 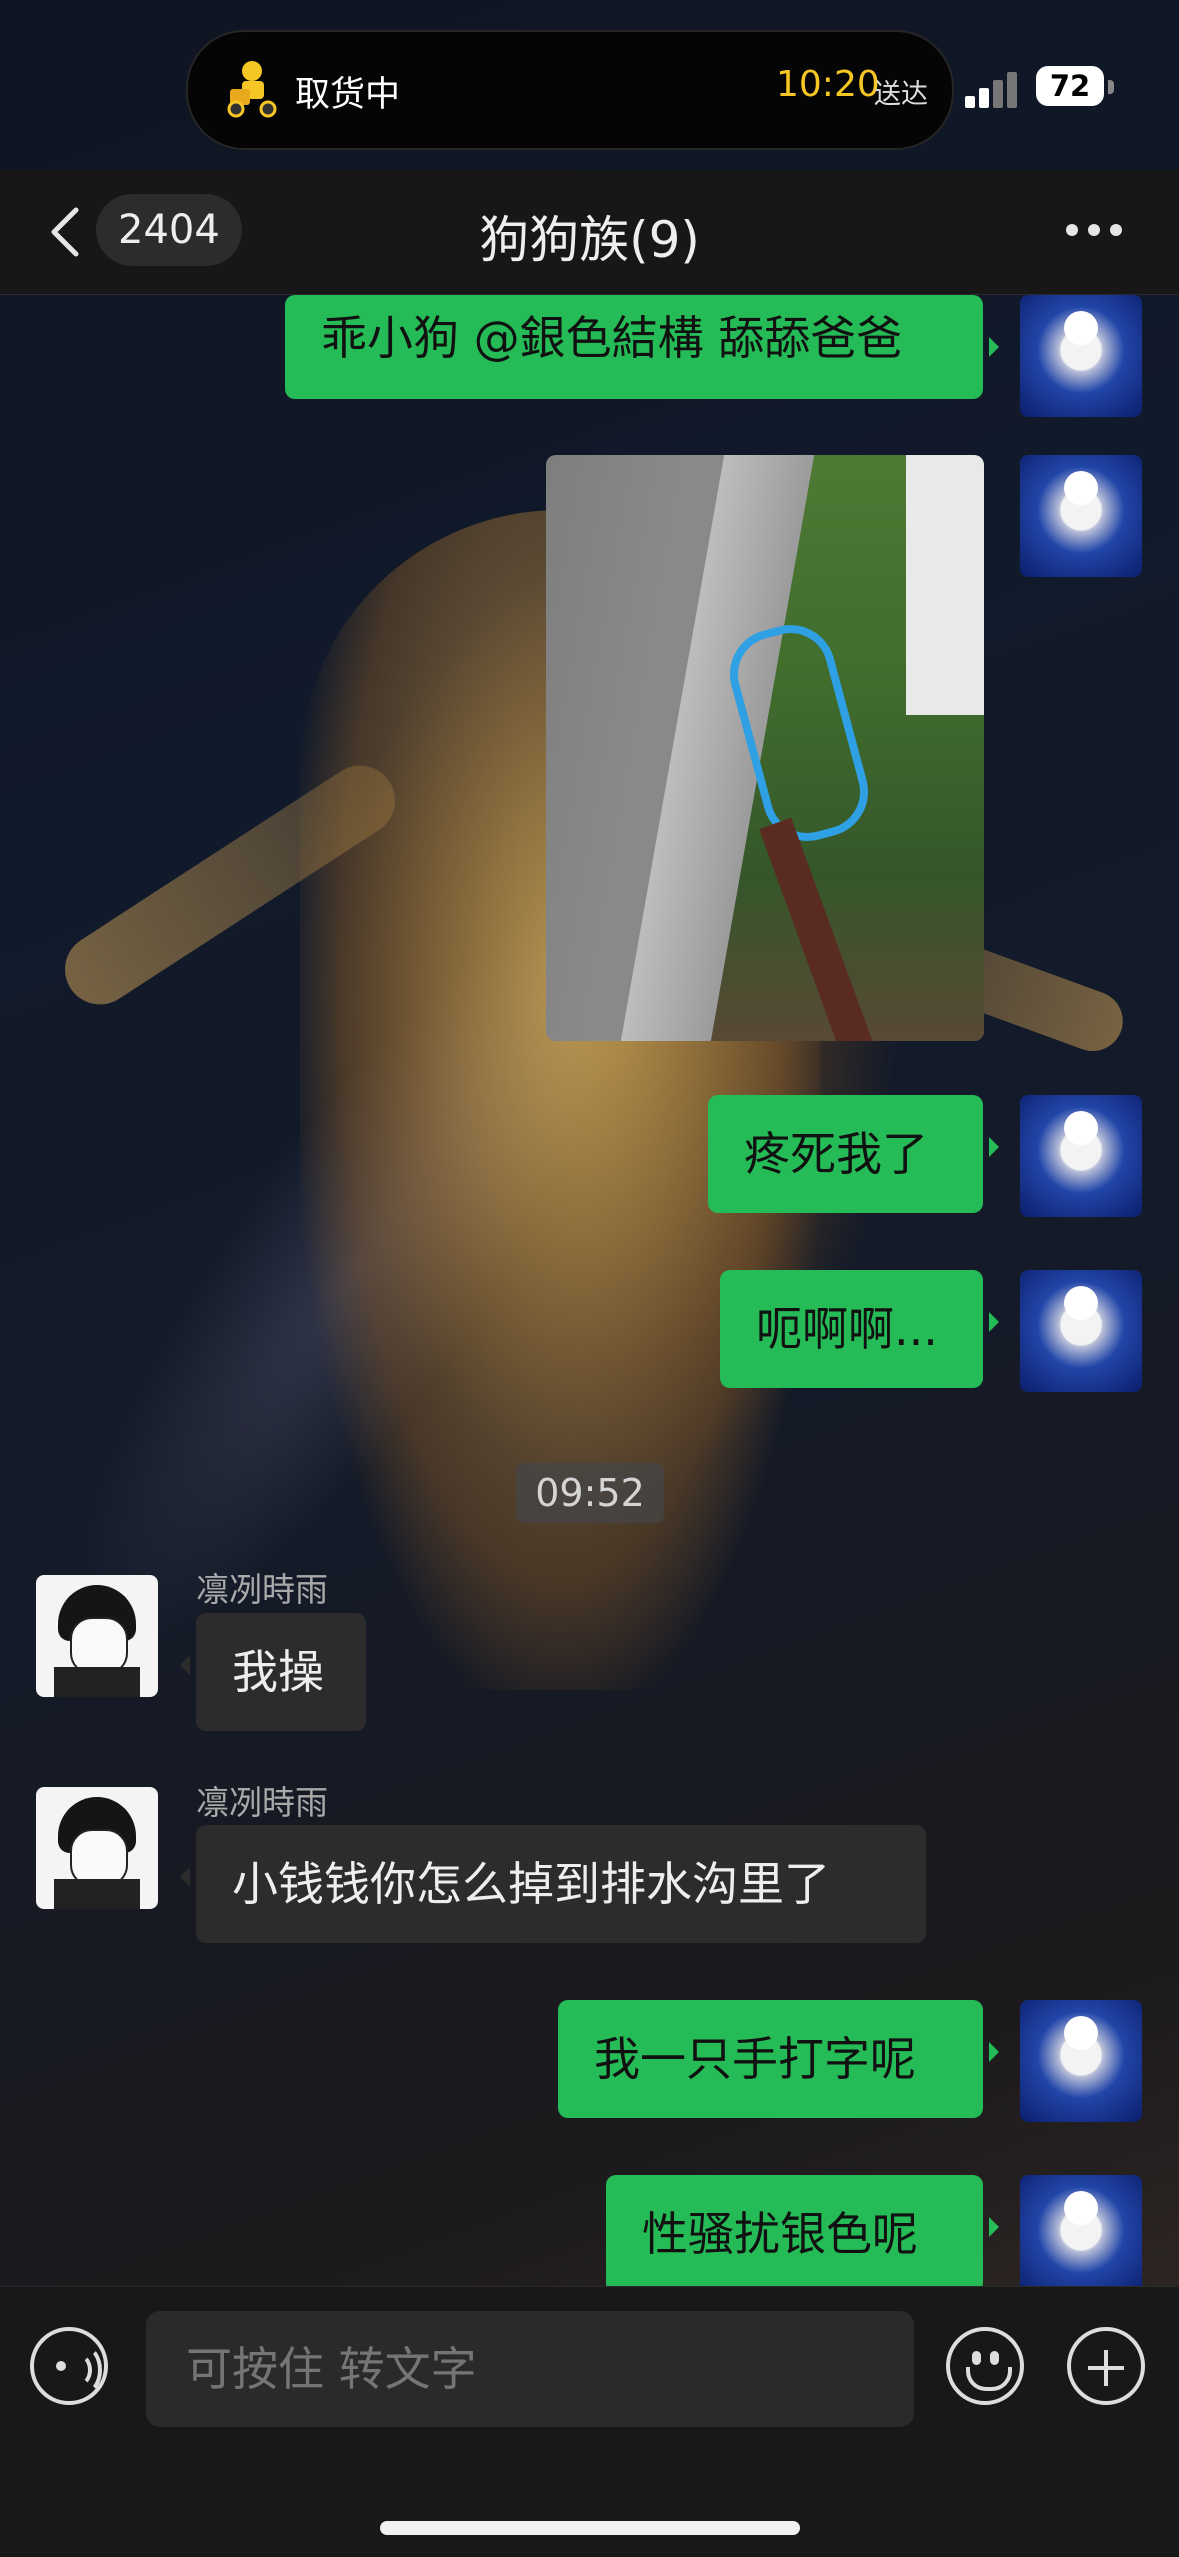 I want to click on message-text: 性骚扰银色呢, so click(x=780, y=2234).